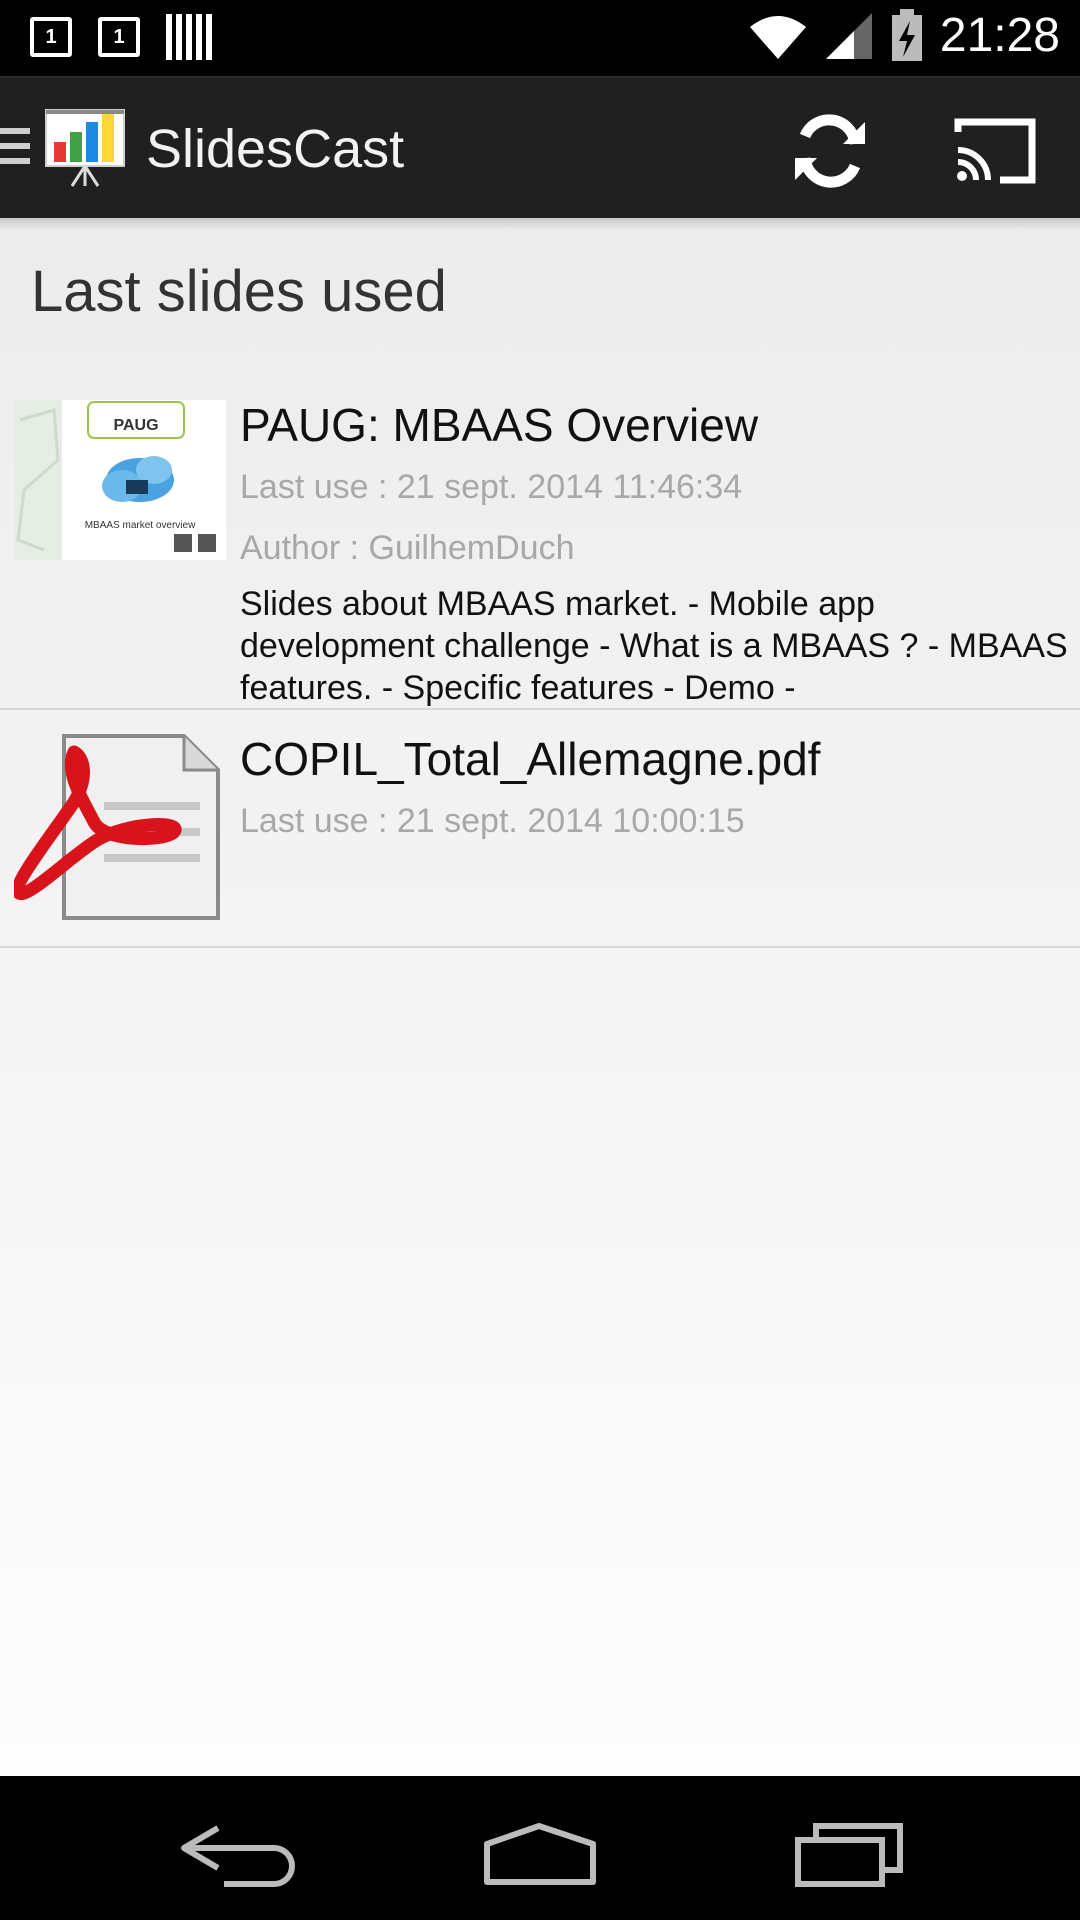  What do you see at coordinates (407, 548) in the screenshot?
I see `author: Author : GuilhemDuch` at bounding box center [407, 548].